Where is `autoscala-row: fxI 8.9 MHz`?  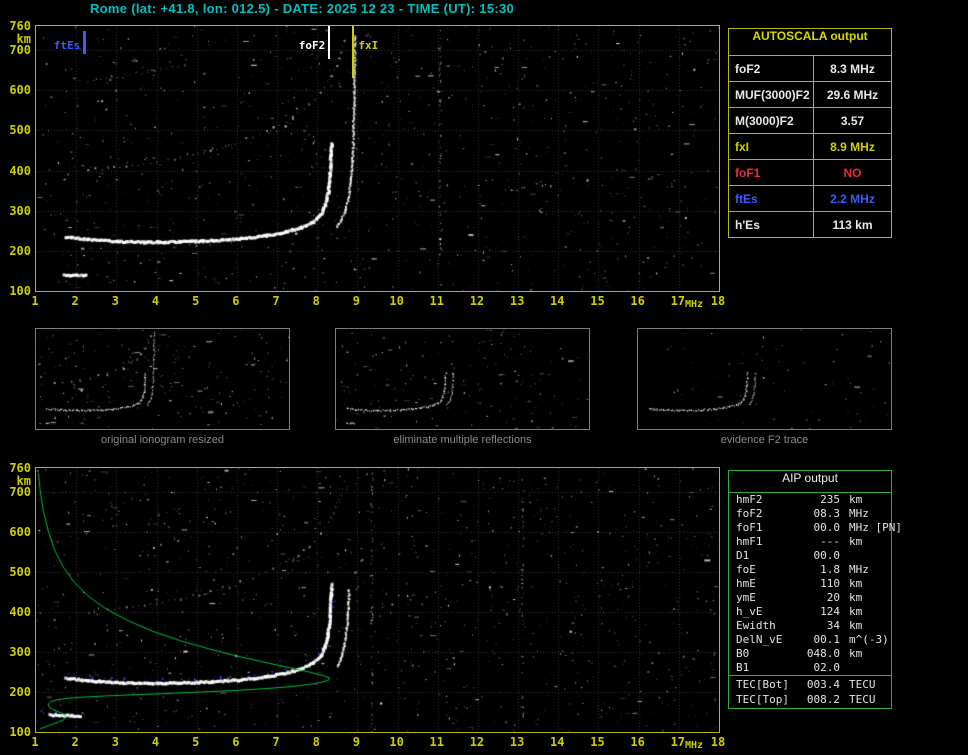
autoscala-row: fxI 8.9 MHz is located at coordinates (810, 146).